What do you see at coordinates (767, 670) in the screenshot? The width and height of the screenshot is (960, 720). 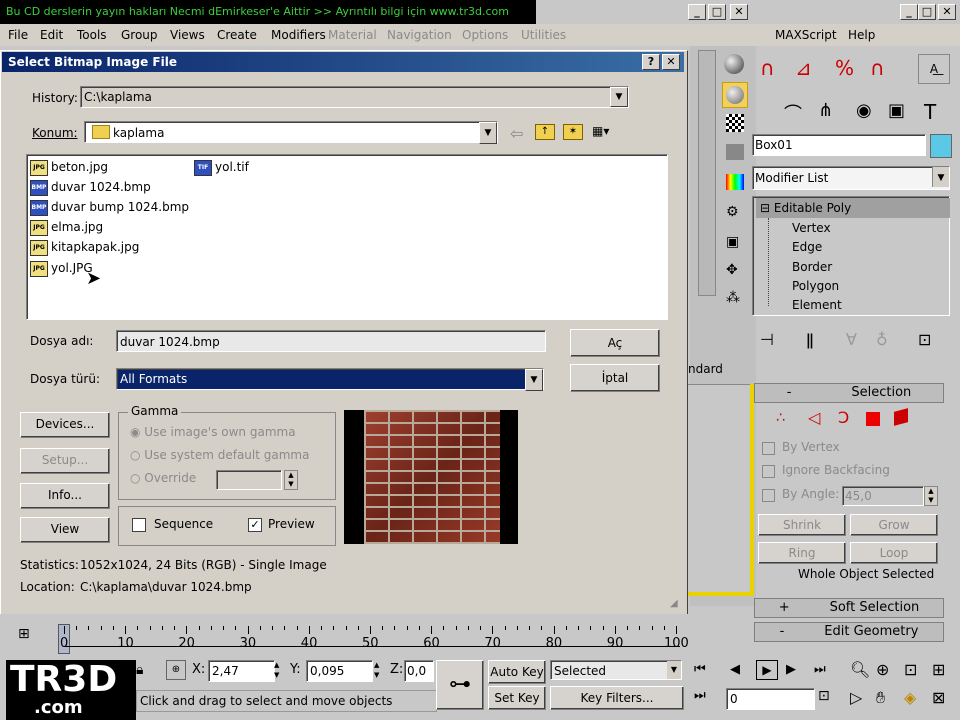 I see `play-icon: ▶︎` at bounding box center [767, 670].